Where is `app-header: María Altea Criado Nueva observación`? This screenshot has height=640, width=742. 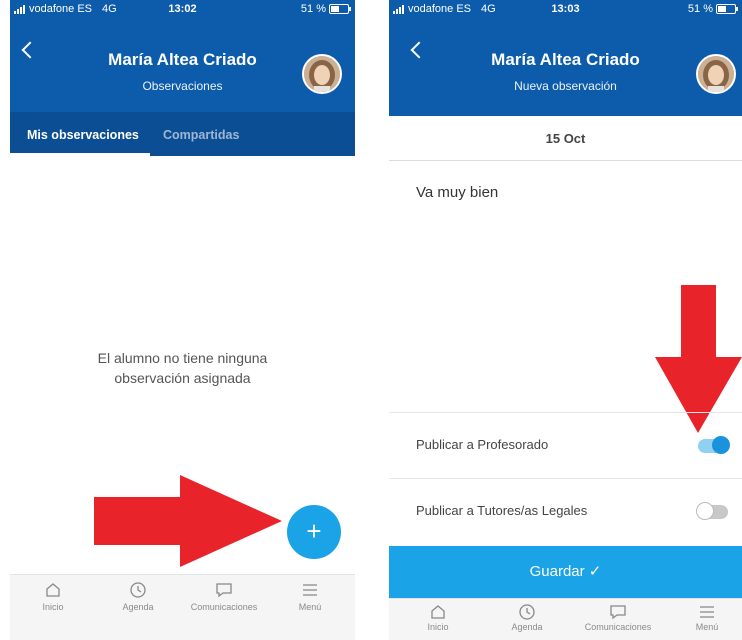 app-header: María Altea Criado Nueva observación is located at coordinates (565, 67).